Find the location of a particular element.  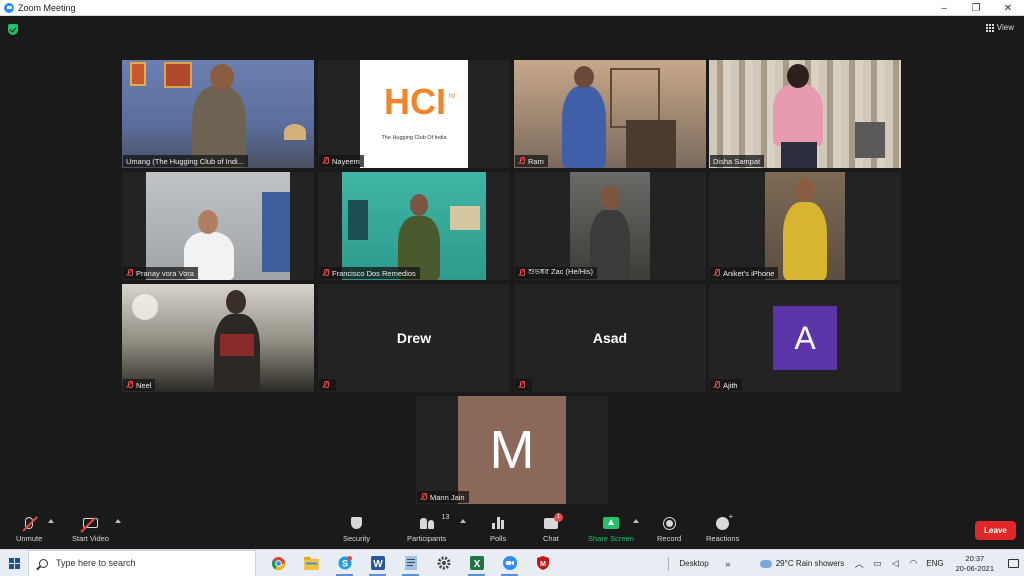

skype-icon: S is located at coordinates (344, 563).